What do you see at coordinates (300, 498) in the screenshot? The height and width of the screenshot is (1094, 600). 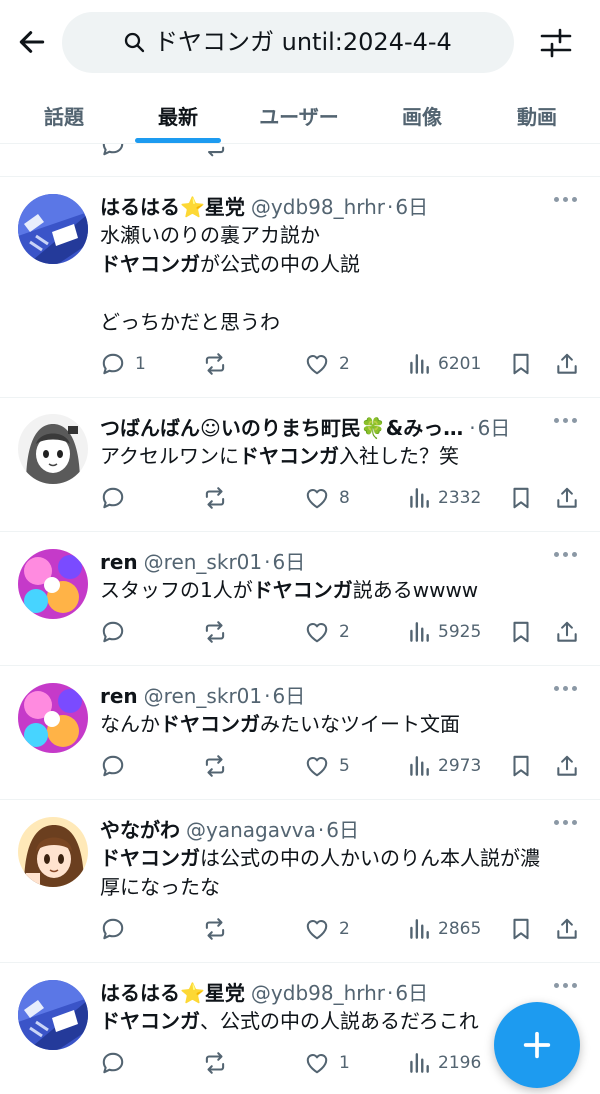 I see `post-actions: 8 2332` at bounding box center [300, 498].